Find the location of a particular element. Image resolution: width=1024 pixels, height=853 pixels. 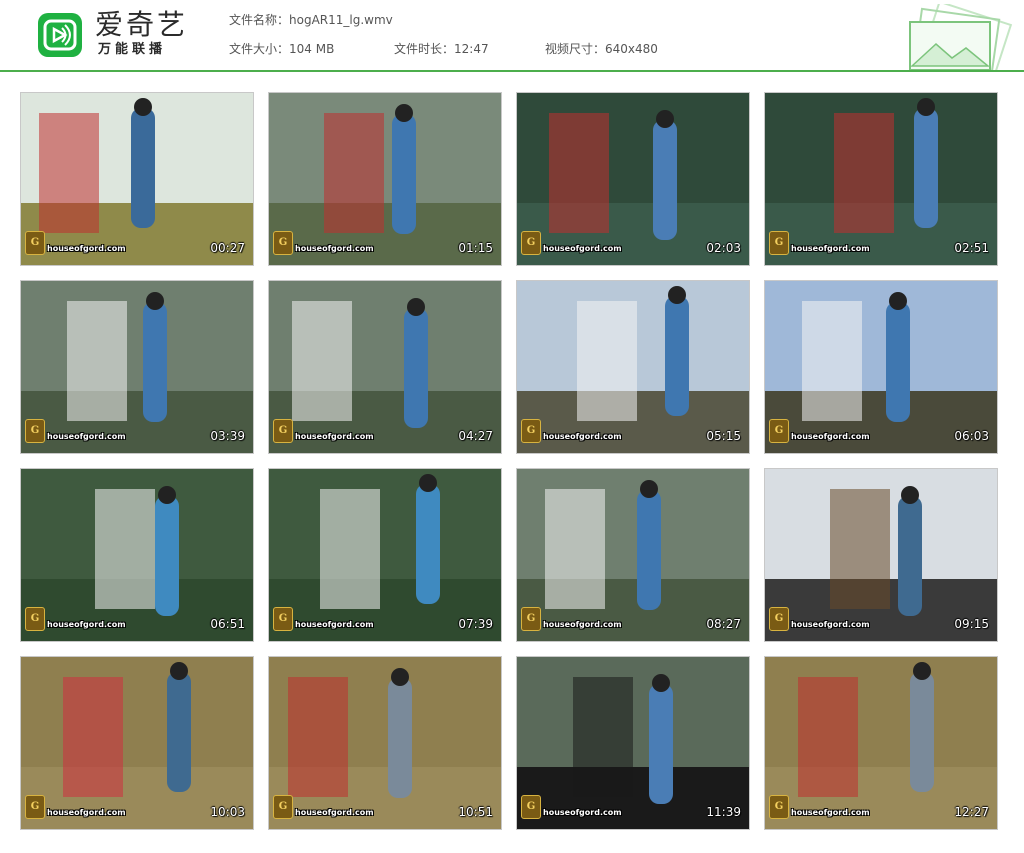

thumbnail-14: Ghouseofgord.com 10:51 is located at coordinates (385, 743).